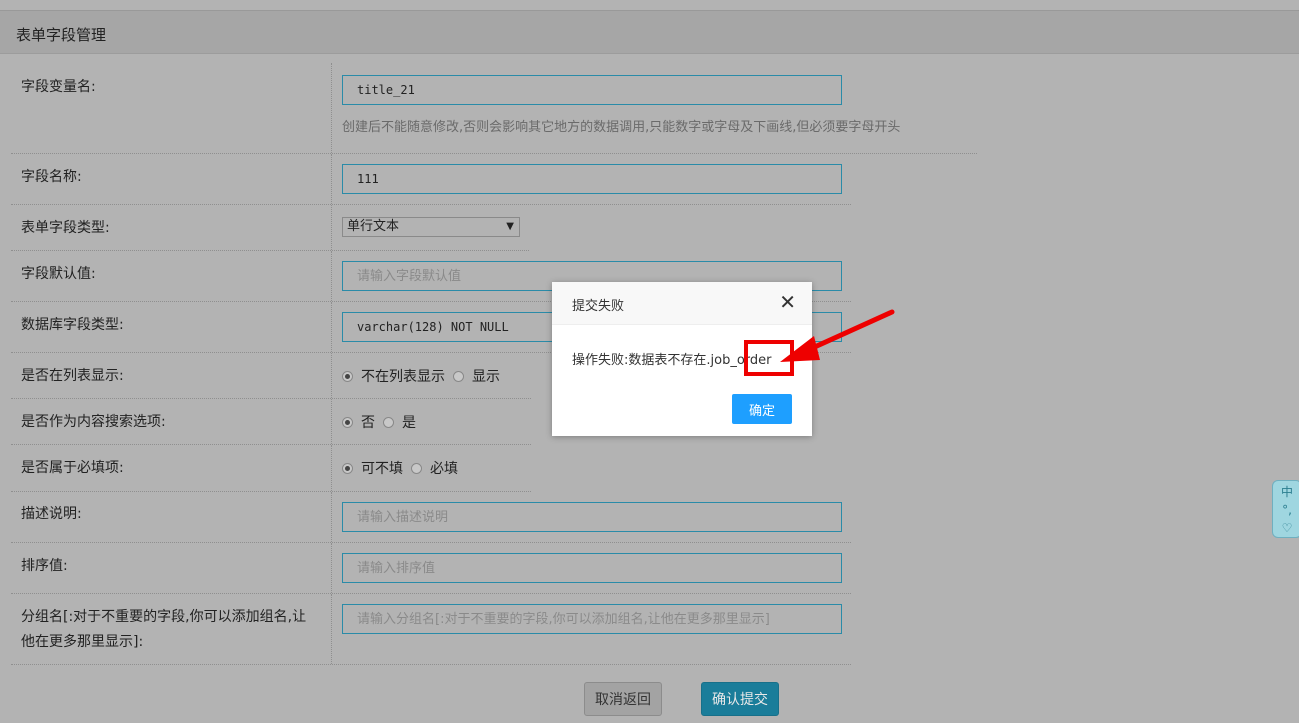  I want to click on sort-input, so click(592, 568).